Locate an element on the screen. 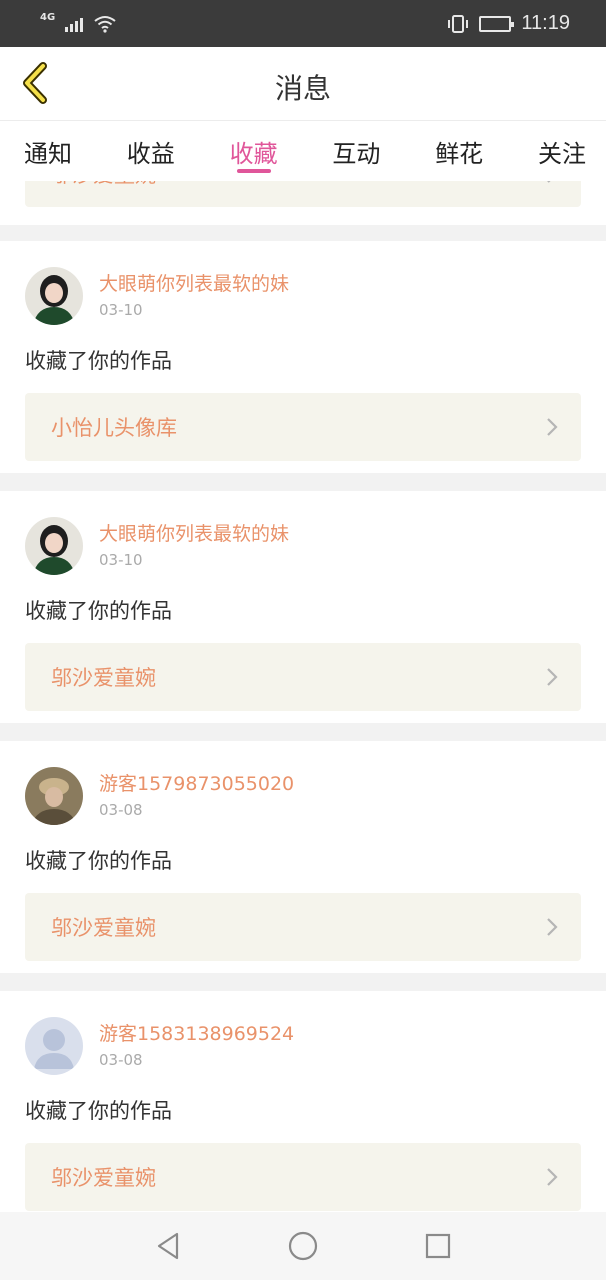  tab-bar: 通知 收益 收藏 互动 鲜花 关注 is located at coordinates (303, 151).